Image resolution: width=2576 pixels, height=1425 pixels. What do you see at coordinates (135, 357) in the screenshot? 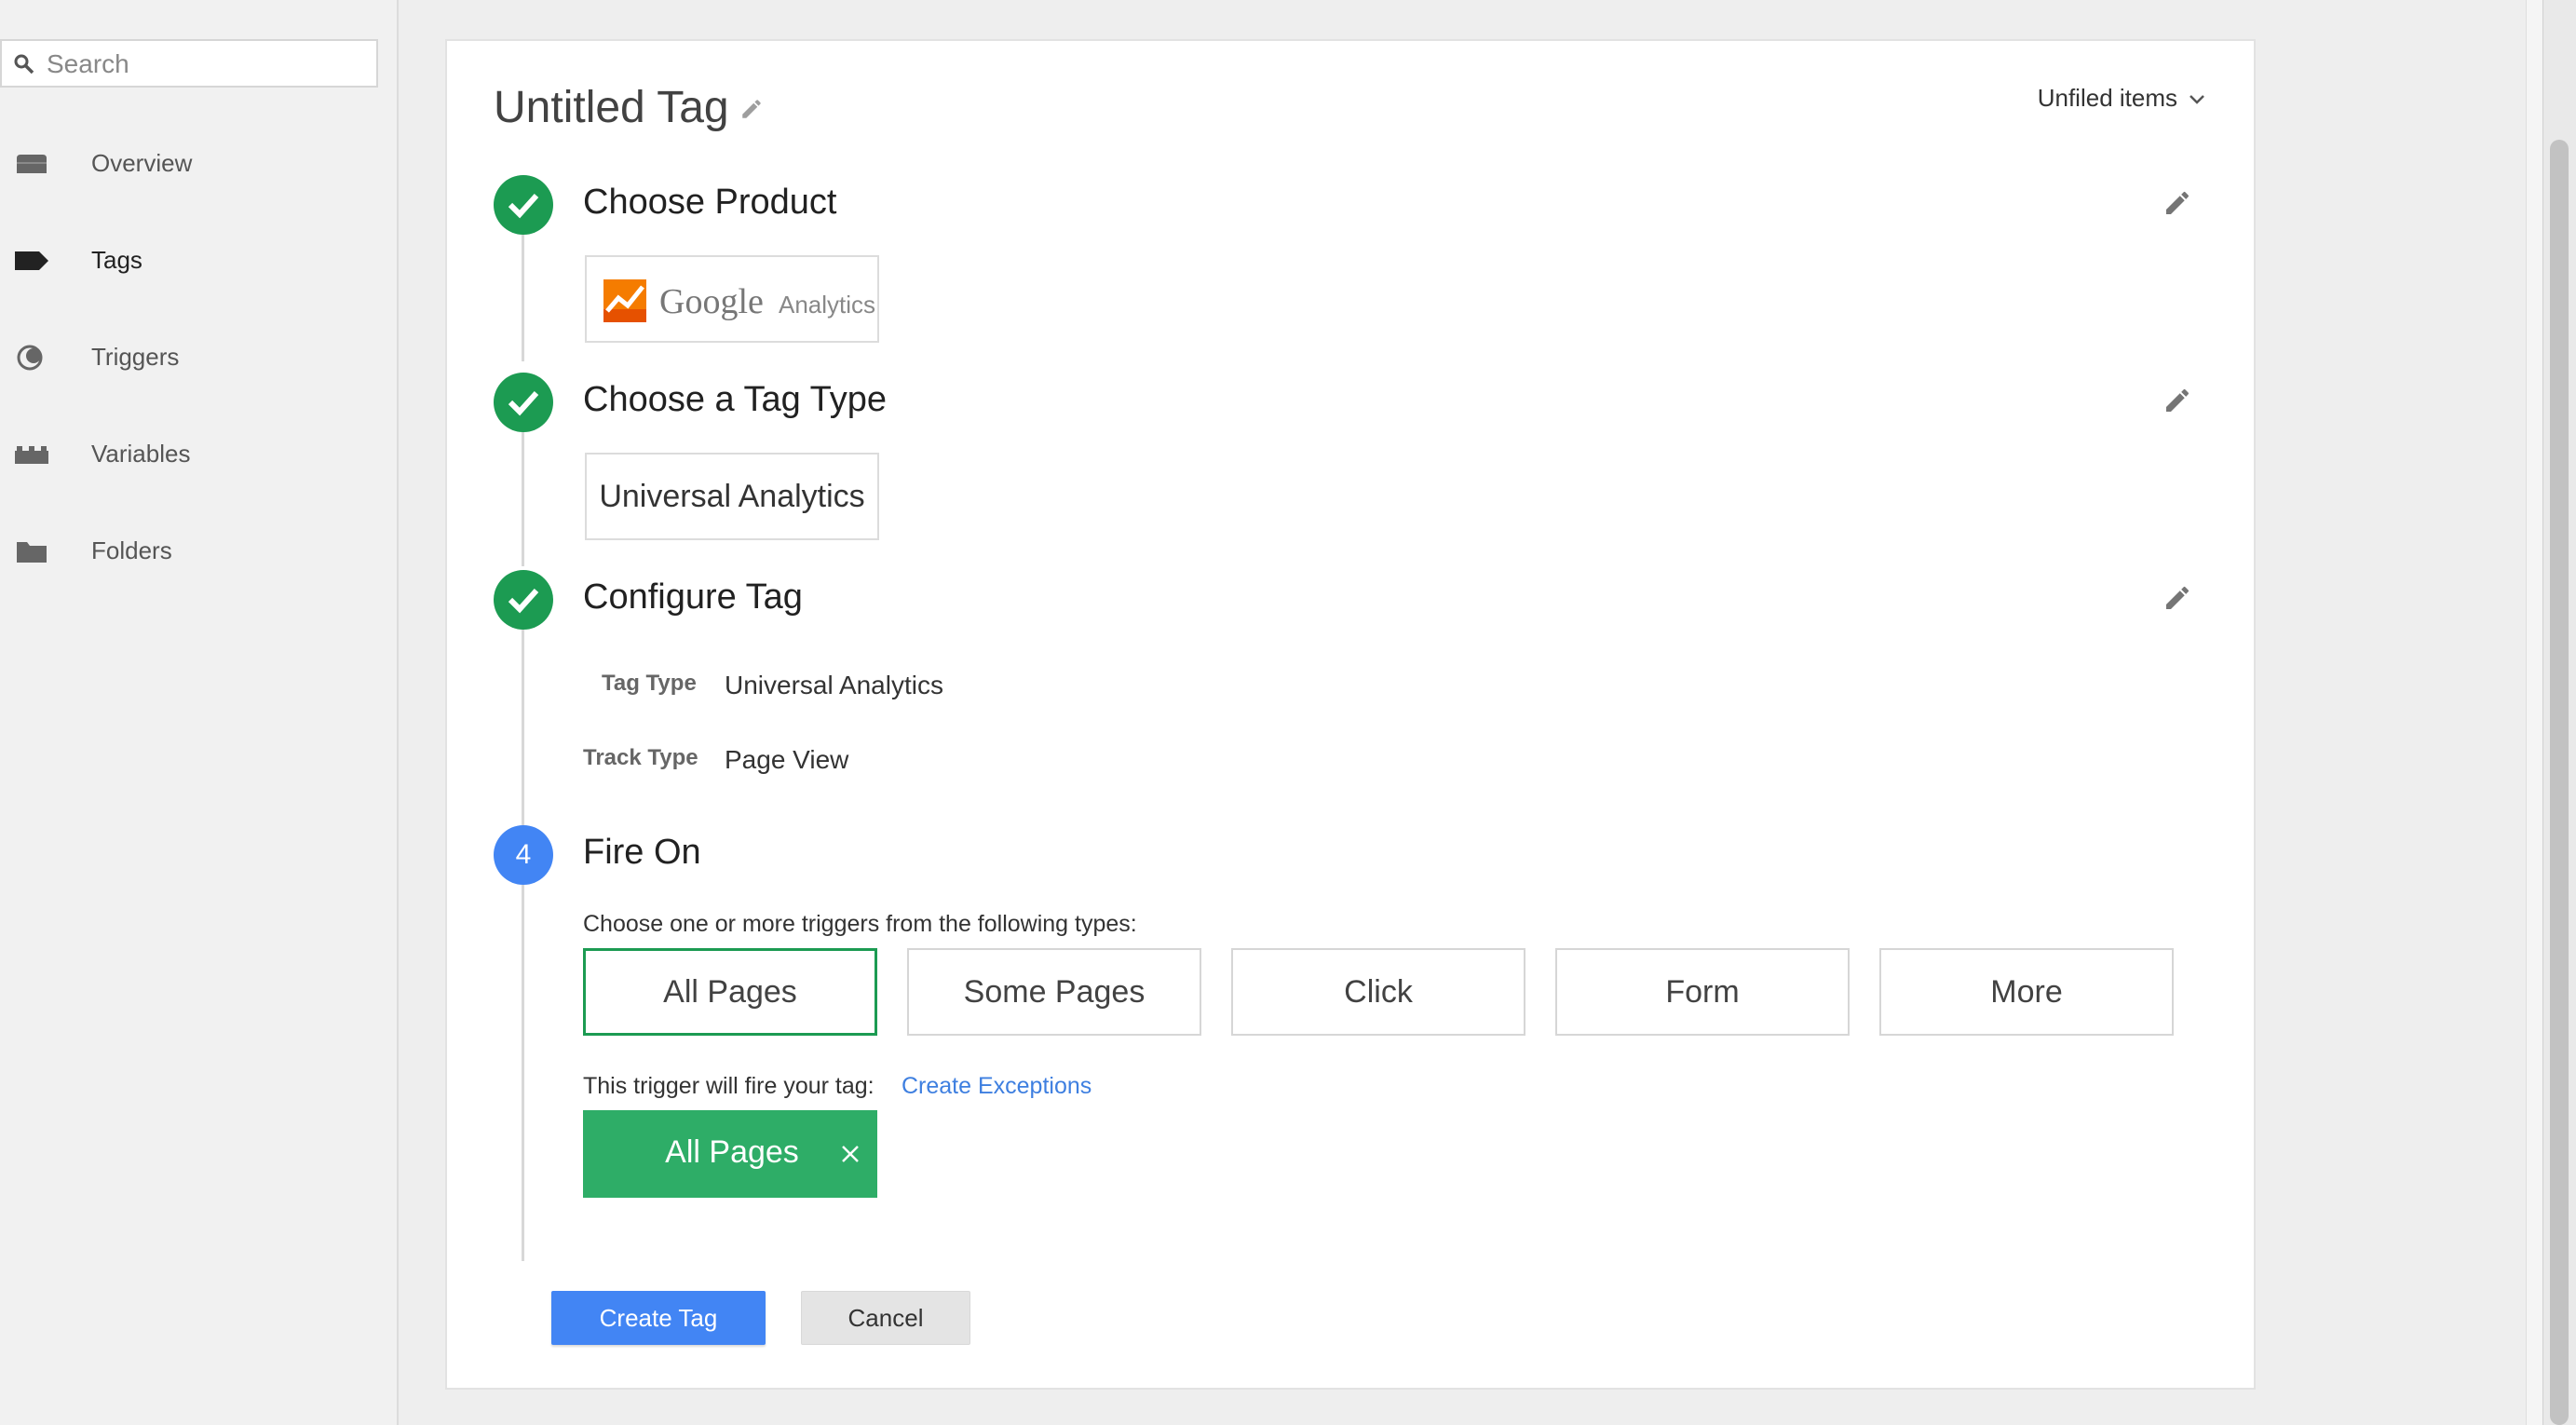
I see `sidebar-item-label: Triggers` at bounding box center [135, 357].